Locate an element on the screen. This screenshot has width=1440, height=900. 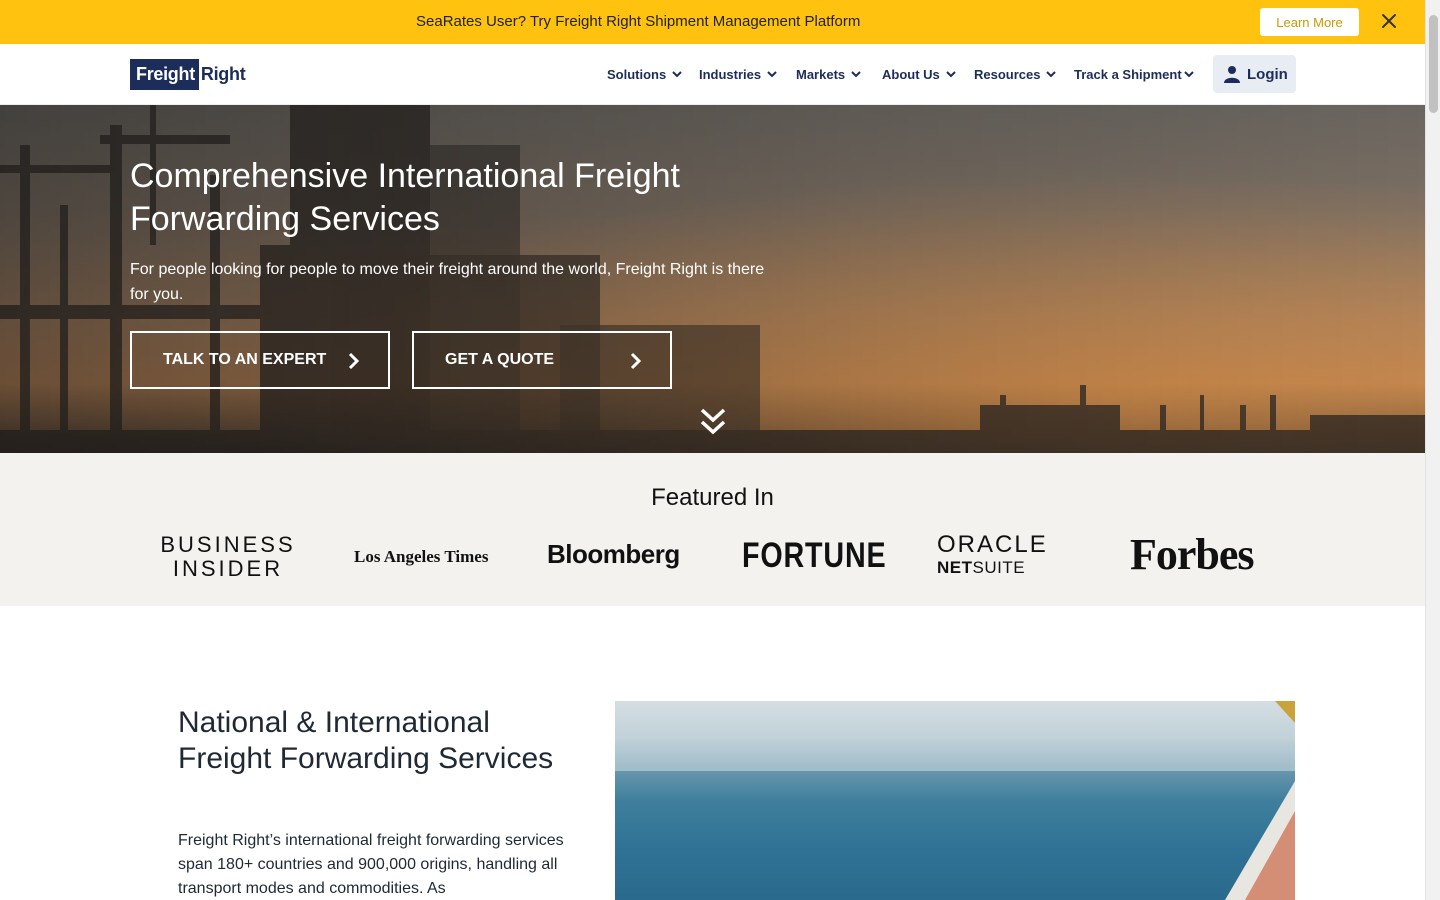
nav-solutions: Solutions is located at coordinates (644, 74).